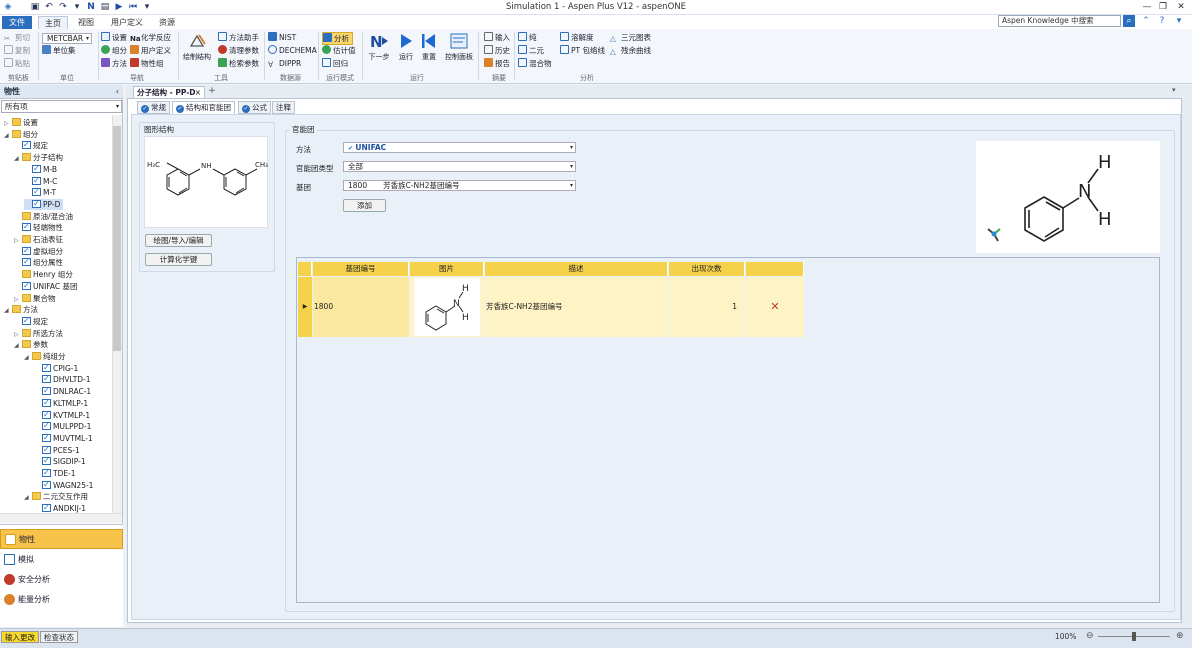 Image resolution: width=1192 pixels, height=648 pixels. Describe the element at coordinates (1147, 7) in the screenshot. I see `minimize-button: —` at that location.